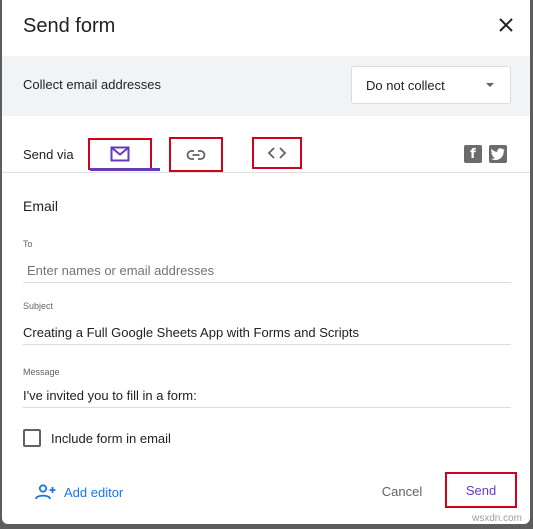  I want to click on link-icon, so click(196, 154).